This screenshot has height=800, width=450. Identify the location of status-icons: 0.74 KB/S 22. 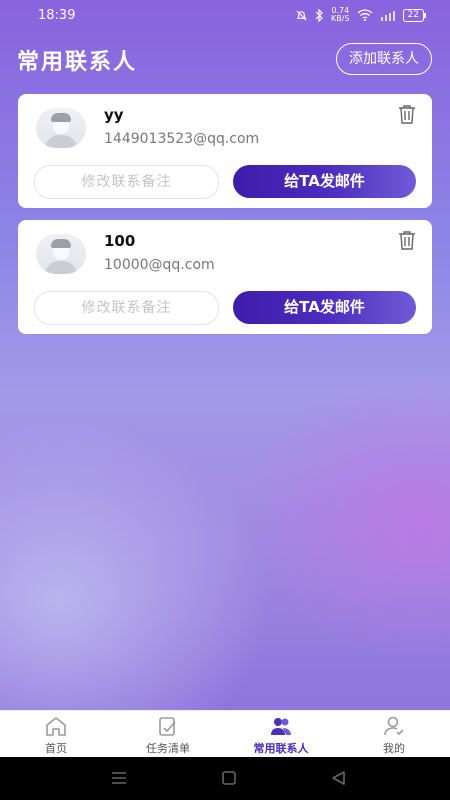
(361, 15).